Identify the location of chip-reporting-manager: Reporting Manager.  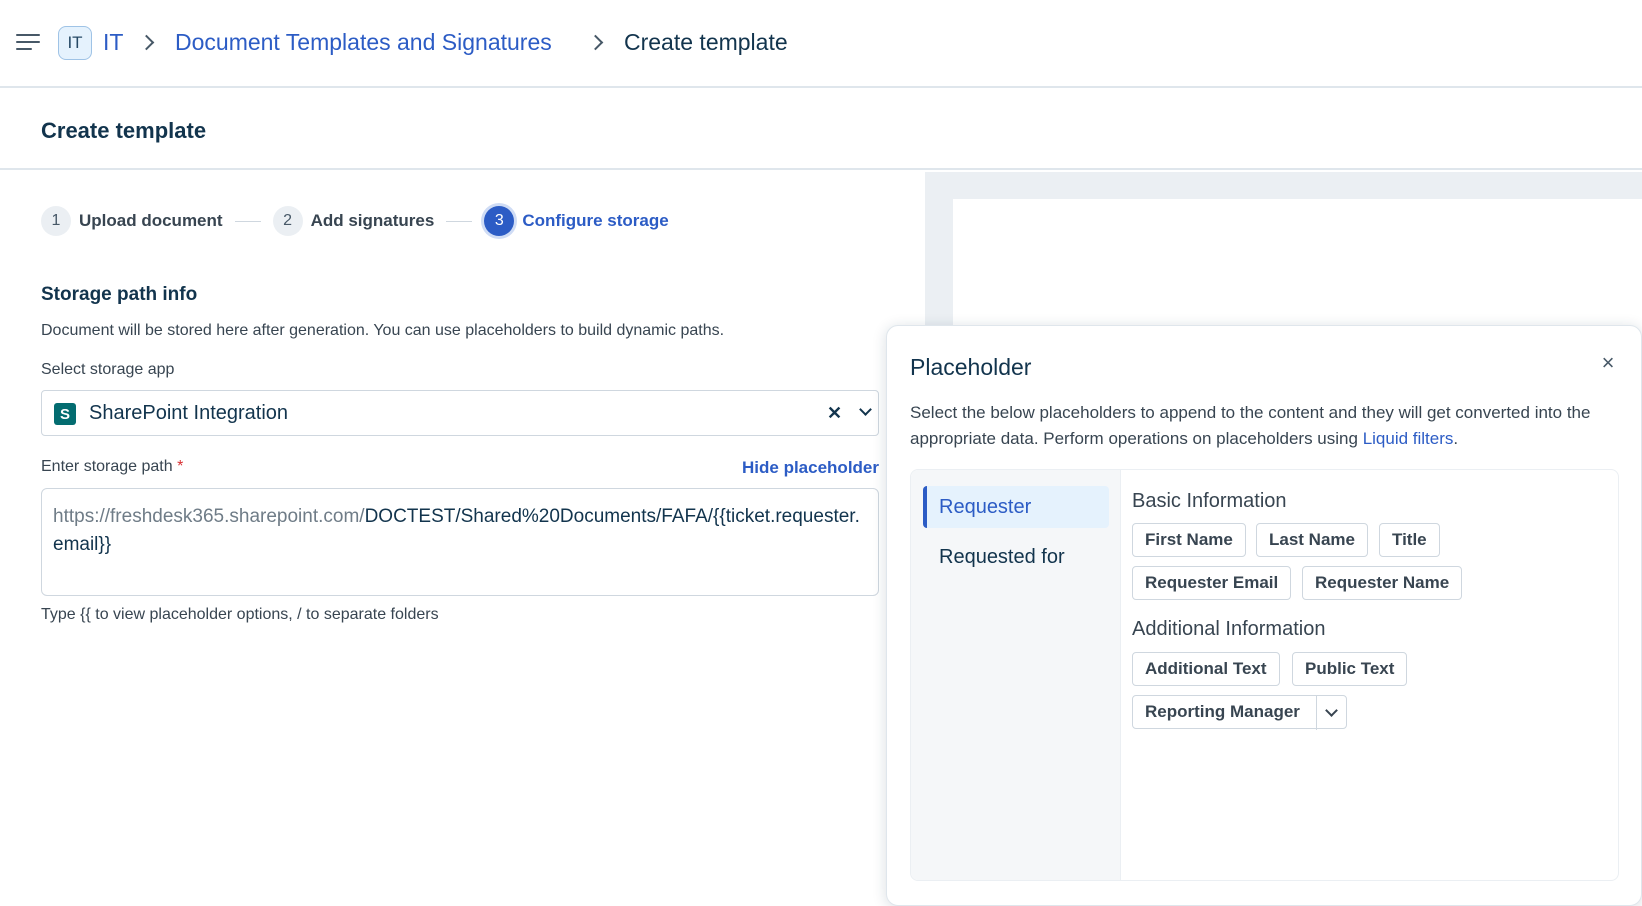
(1239, 712).